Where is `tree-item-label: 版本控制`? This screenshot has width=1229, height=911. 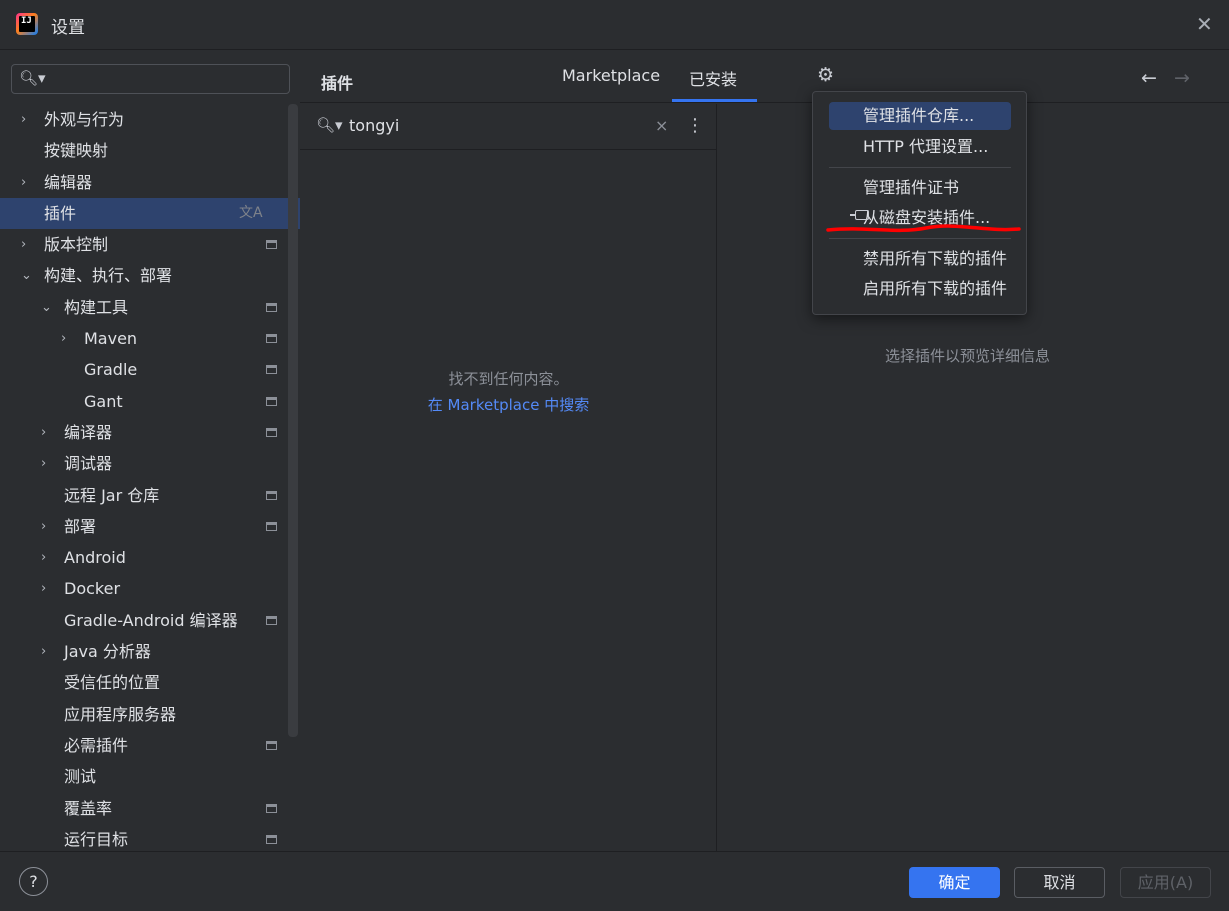 tree-item-label: 版本控制 is located at coordinates (76, 245).